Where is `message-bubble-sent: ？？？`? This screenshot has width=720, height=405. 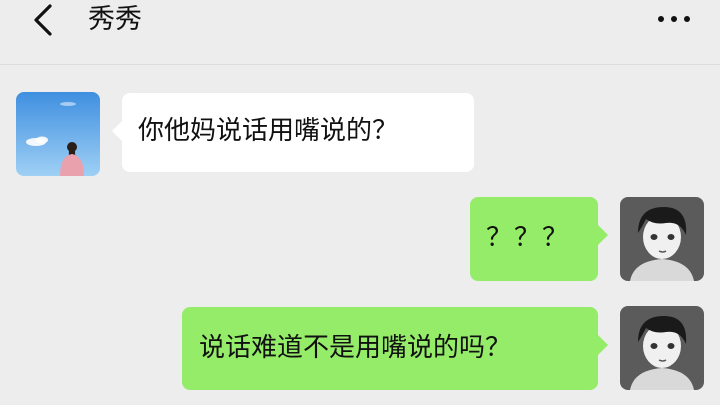
message-bubble-sent: ？？？ is located at coordinates (539, 239).